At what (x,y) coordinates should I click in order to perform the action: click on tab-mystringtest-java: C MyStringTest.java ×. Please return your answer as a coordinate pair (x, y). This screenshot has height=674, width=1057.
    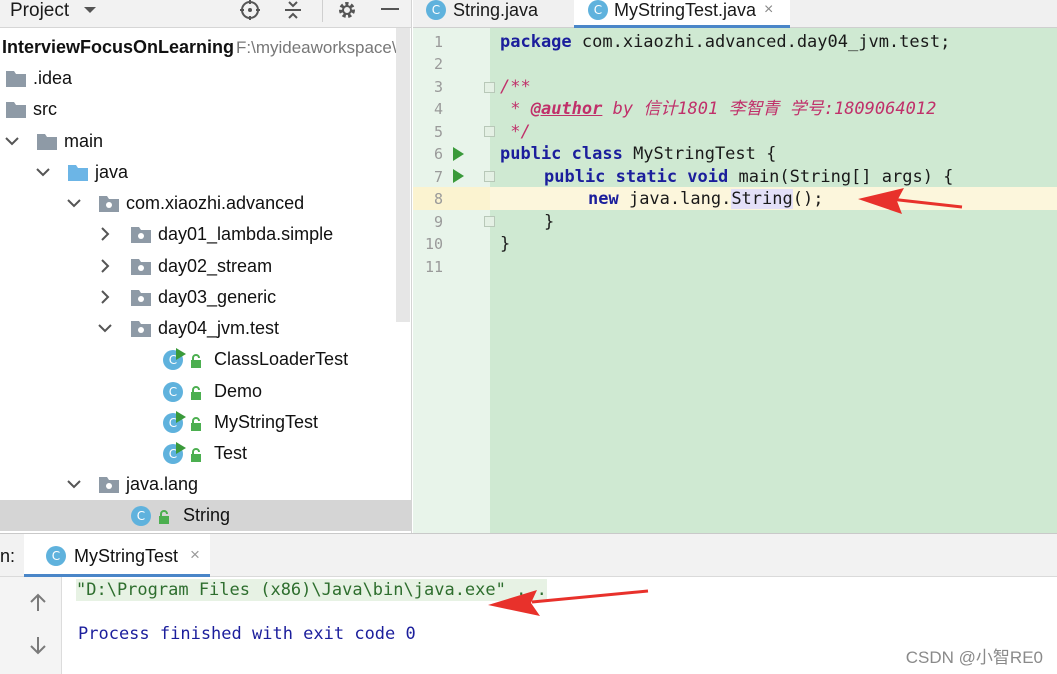
    Looking at the image, I should click on (682, 14).